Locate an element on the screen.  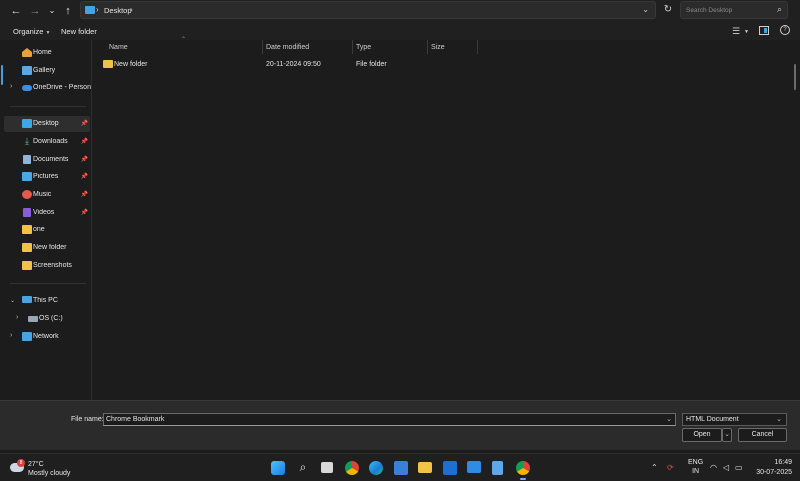
sidebar-item-videos: Videos 📌 is located at coordinates (47, 213).